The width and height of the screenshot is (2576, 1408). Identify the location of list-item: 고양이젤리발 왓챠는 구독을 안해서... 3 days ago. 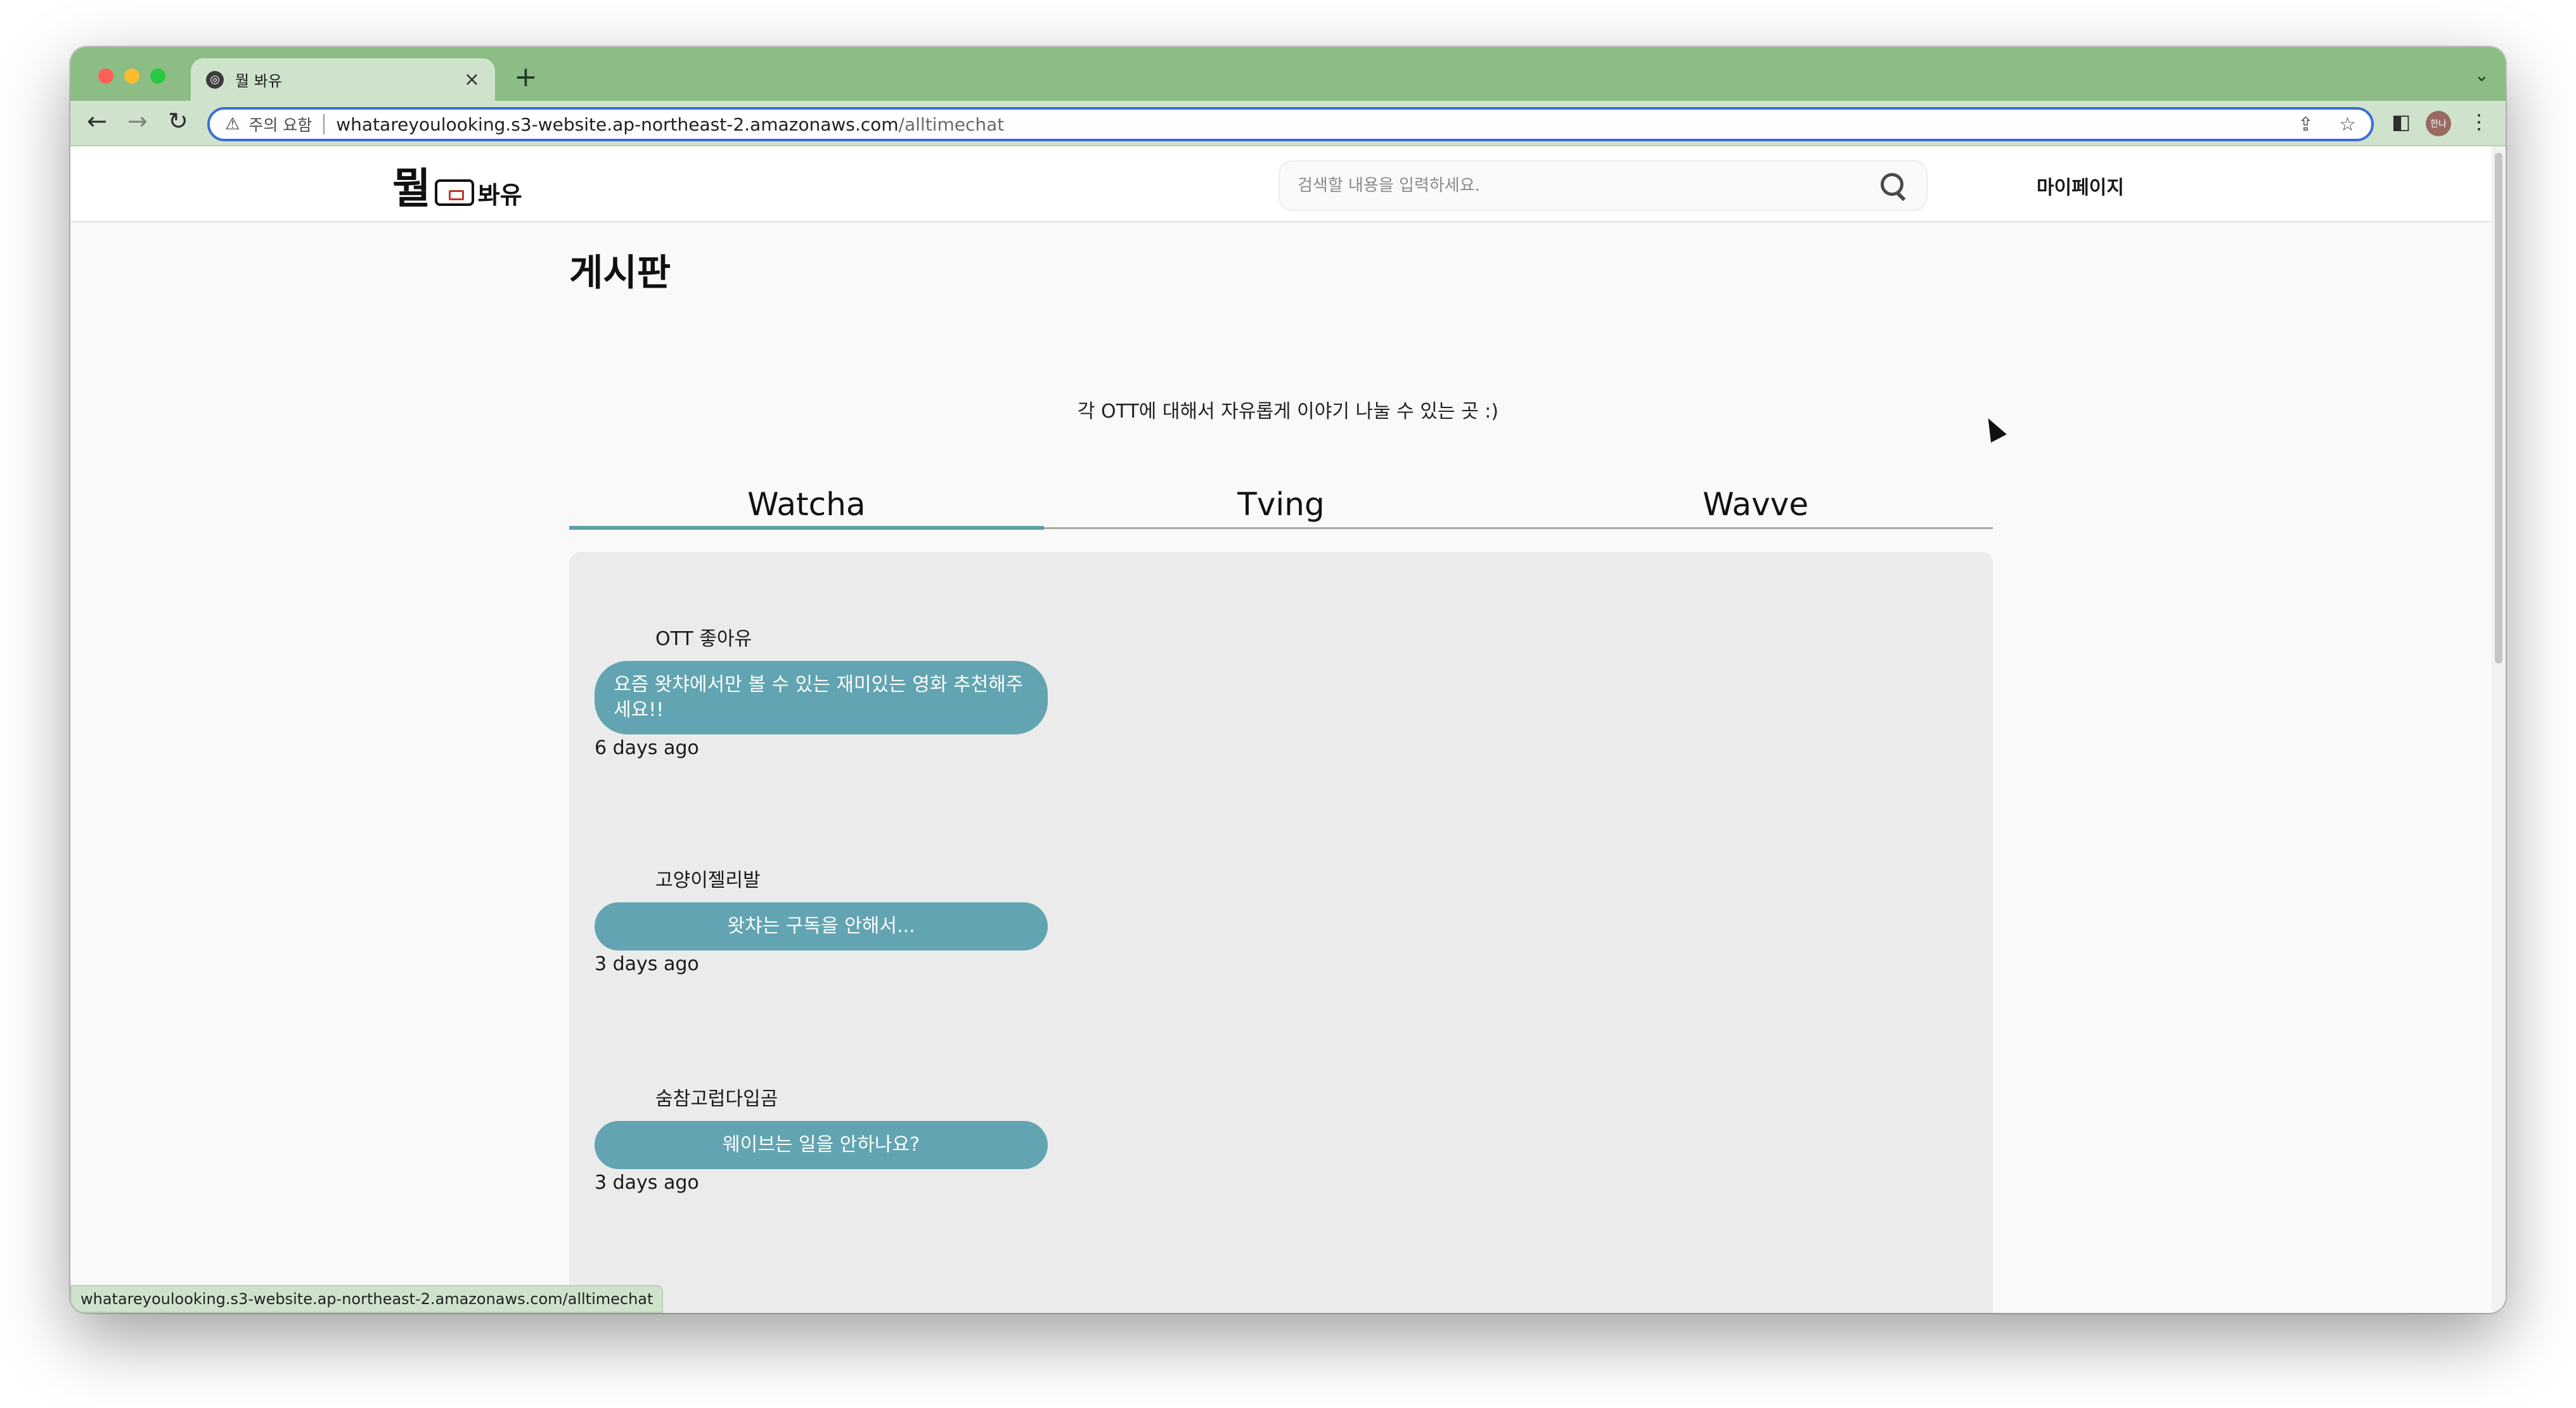
(821, 919).